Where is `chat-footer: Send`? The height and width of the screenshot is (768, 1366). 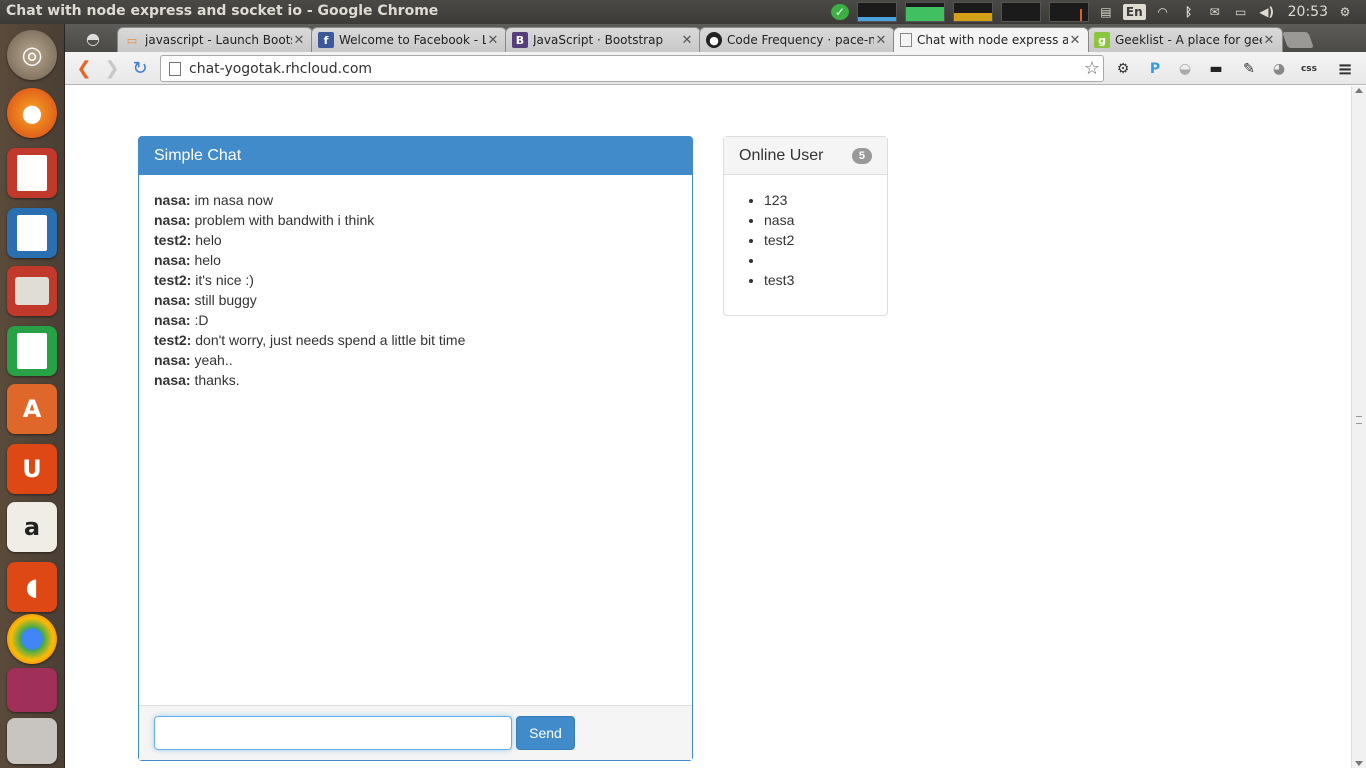
chat-footer: Send is located at coordinates (415, 732).